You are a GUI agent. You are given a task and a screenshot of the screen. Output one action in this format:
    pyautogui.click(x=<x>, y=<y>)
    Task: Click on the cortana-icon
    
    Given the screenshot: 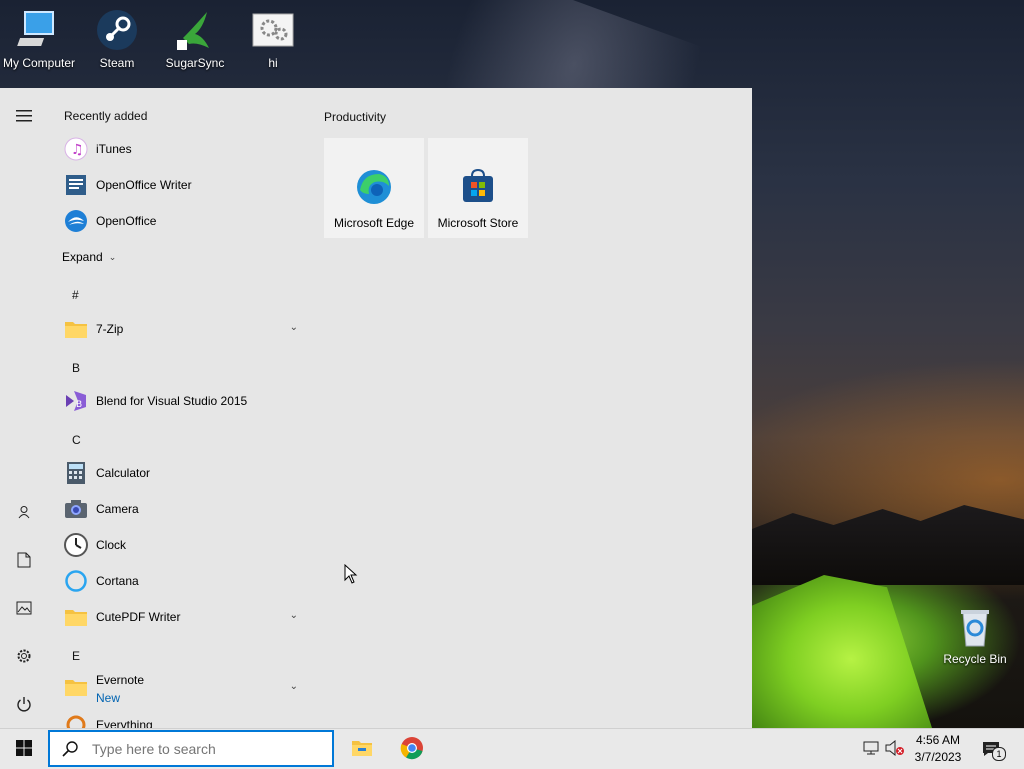 What is the action you would take?
    pyautogui.click(x=76, y=581)
    